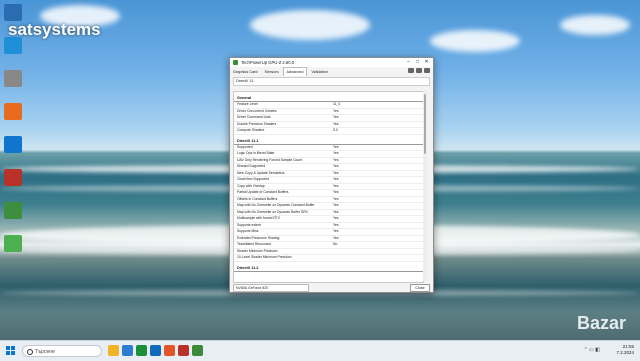 The height and width of the screenshot is (361, 640). I want to click on property-name: Extended Resource Sharing, so click(258, 237).